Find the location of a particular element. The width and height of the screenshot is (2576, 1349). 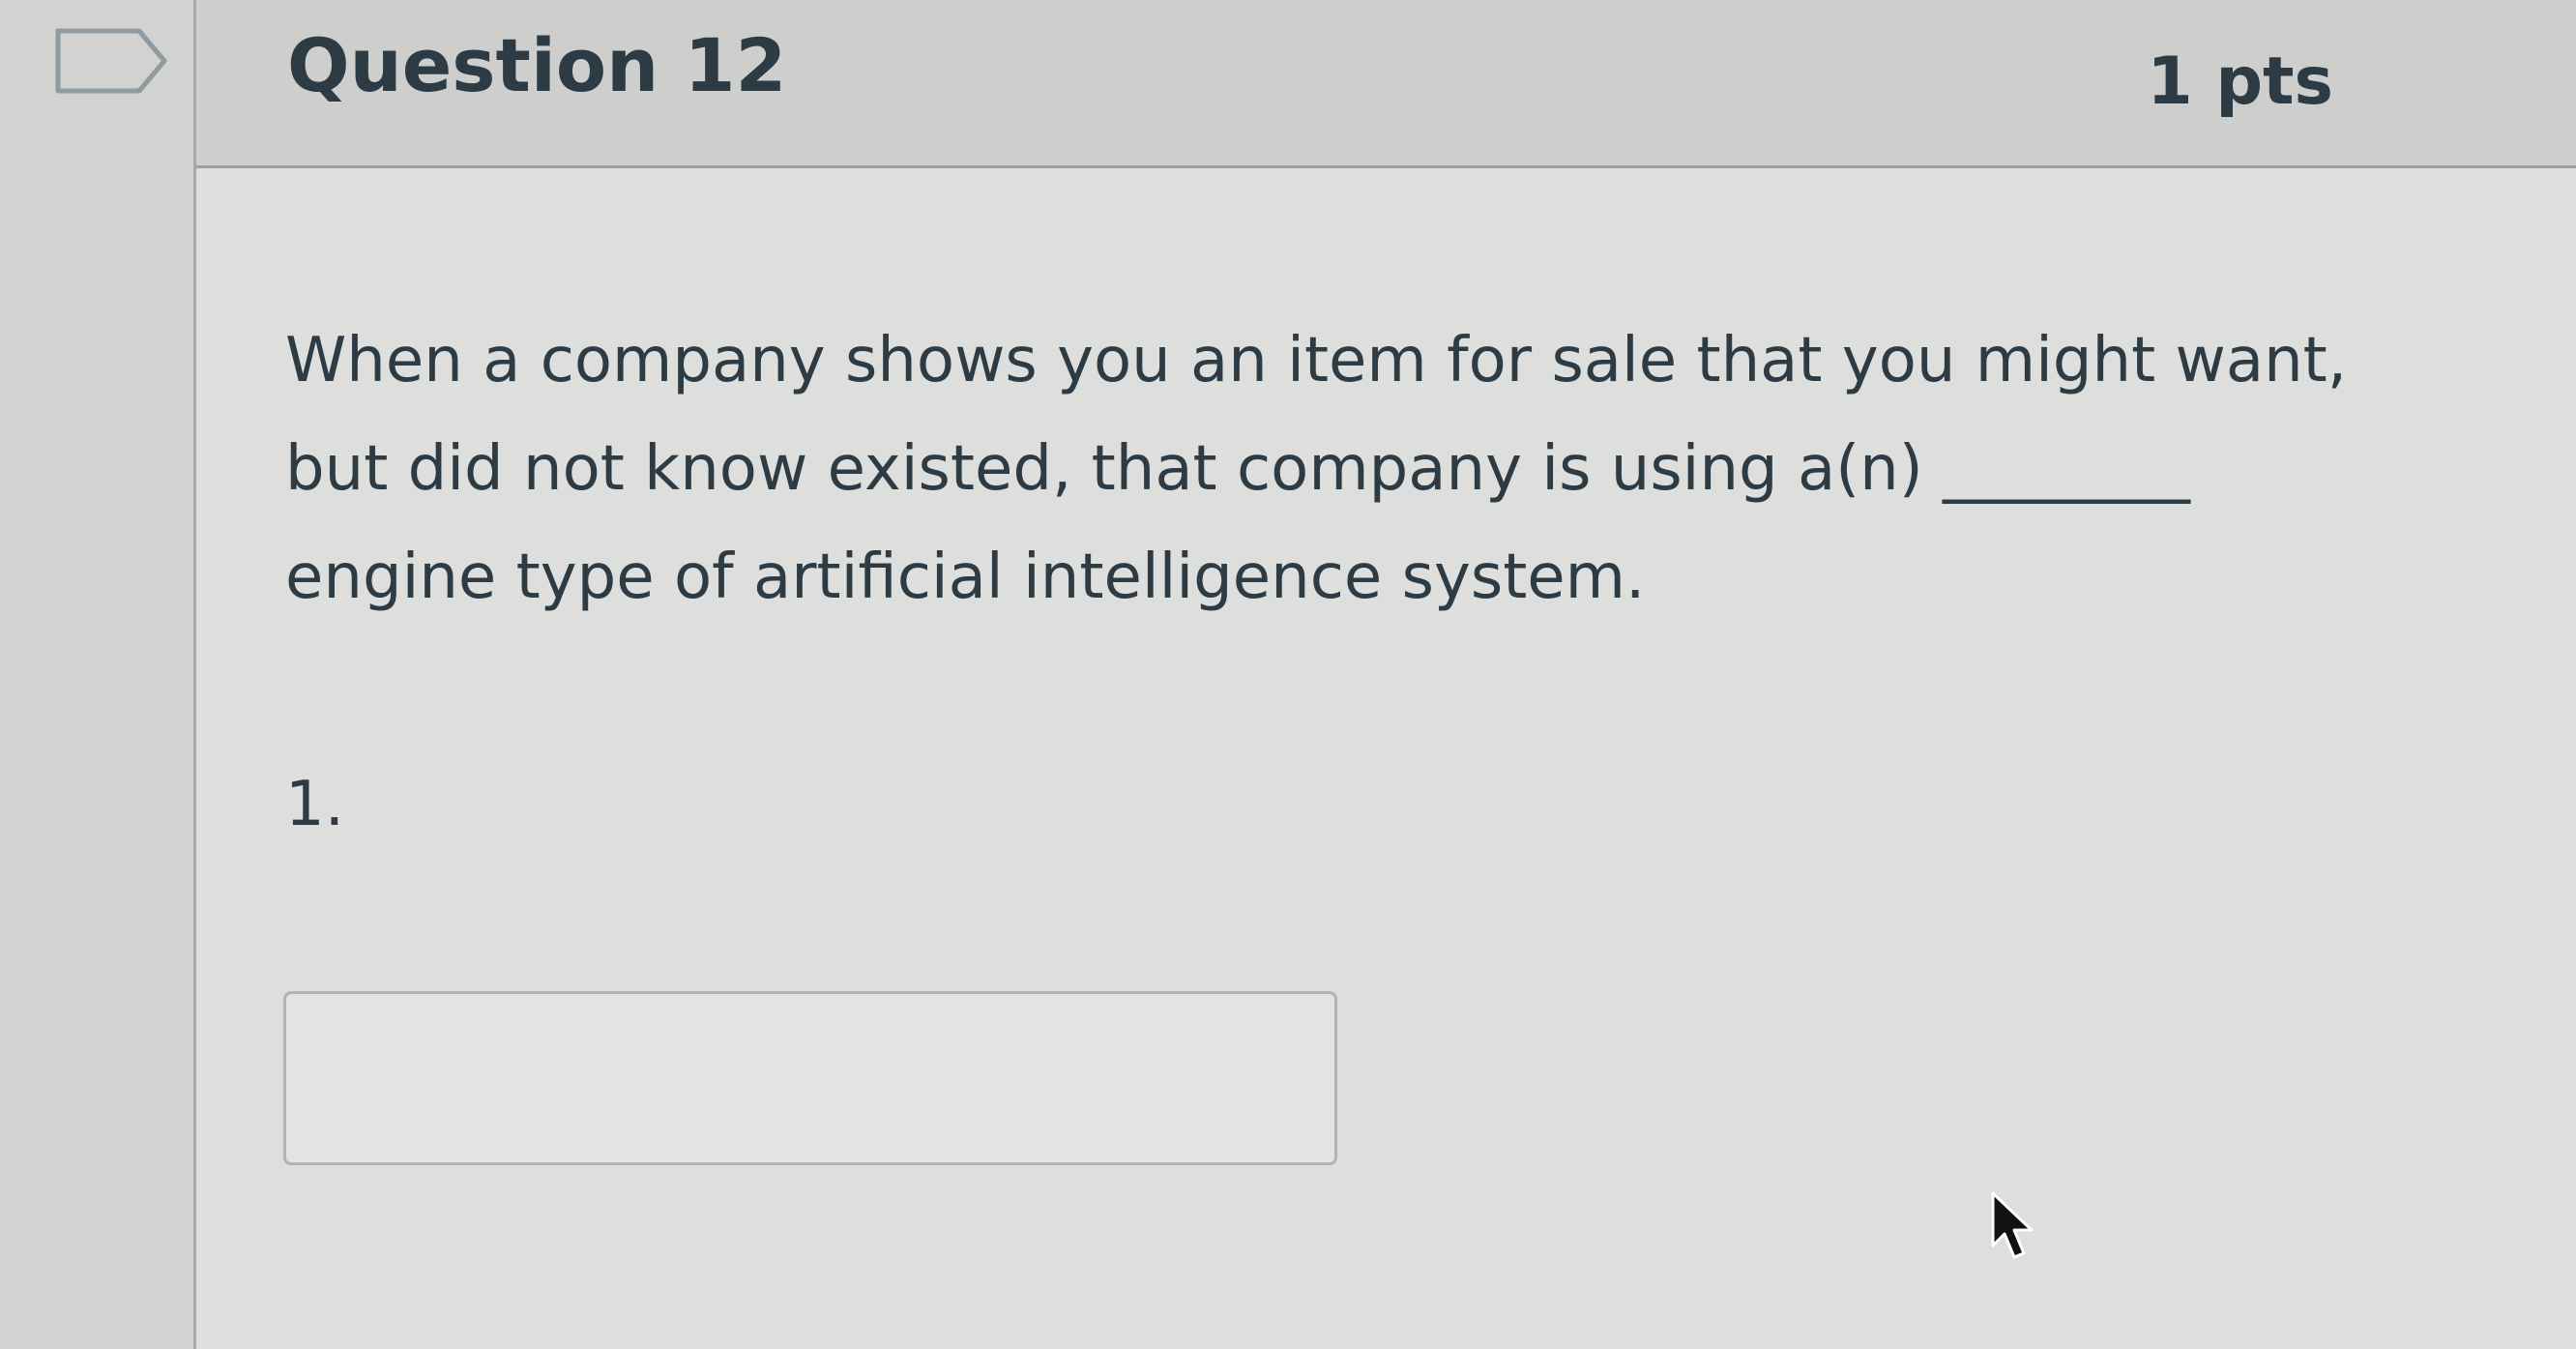

question-title: Question 12 is located at coordinates (537, 65).